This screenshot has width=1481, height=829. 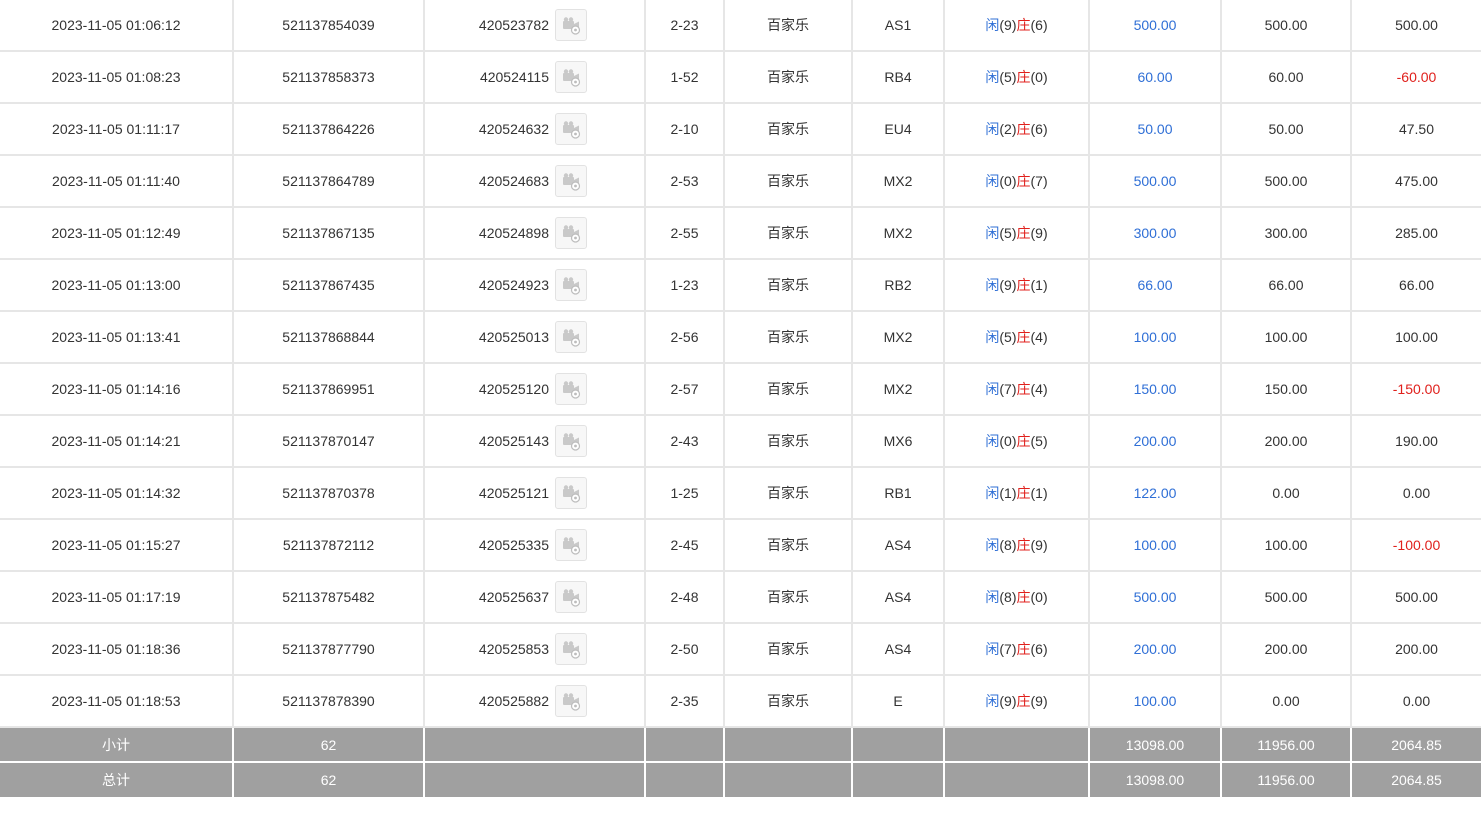 I want to click on bet-time: 2023-11-05 01:18:36, so click(x=117, y=649).